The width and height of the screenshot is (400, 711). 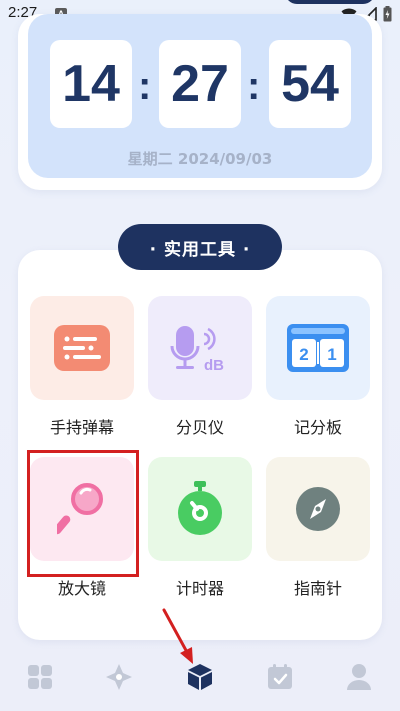 I want to click on scoreboard-icon: 2 1, so click(x=318, y=348).